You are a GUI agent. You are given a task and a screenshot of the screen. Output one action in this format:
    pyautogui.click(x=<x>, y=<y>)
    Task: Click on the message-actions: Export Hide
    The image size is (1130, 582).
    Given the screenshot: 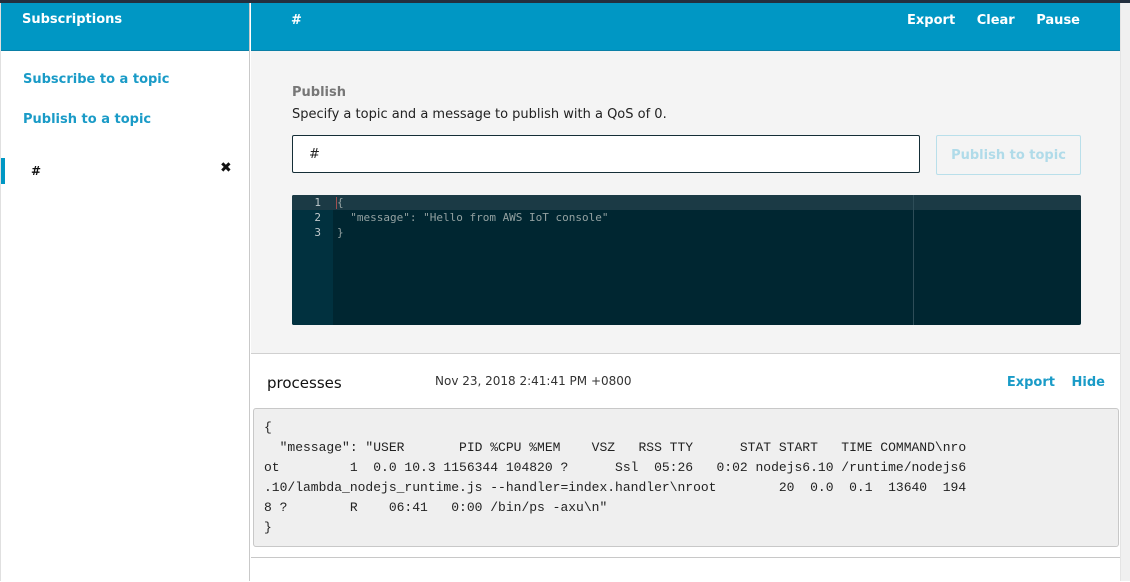 What is the action you would take?
    pyautogui.click(x=1050, y=382)
    